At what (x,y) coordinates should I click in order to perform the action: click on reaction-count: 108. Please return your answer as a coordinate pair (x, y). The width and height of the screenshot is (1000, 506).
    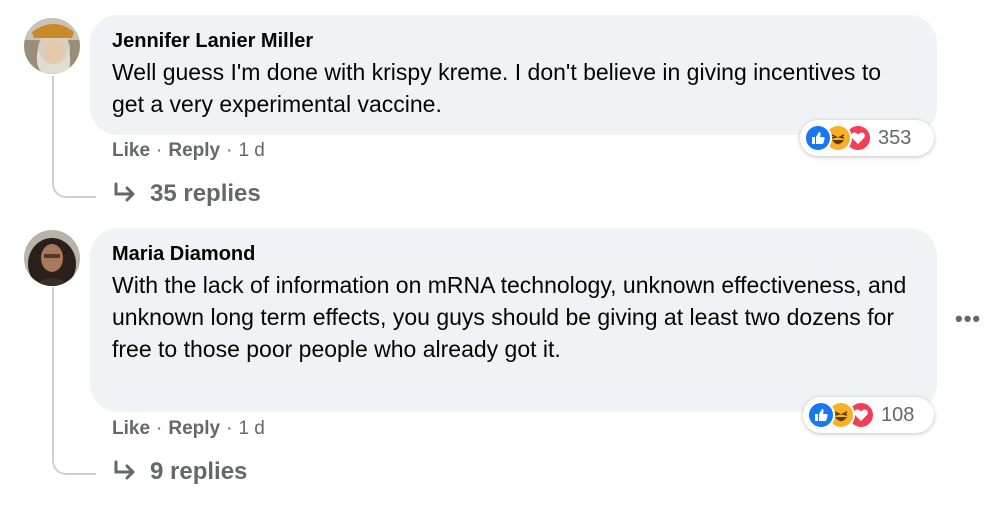
    Looking at the image, I should click on (898, 414).